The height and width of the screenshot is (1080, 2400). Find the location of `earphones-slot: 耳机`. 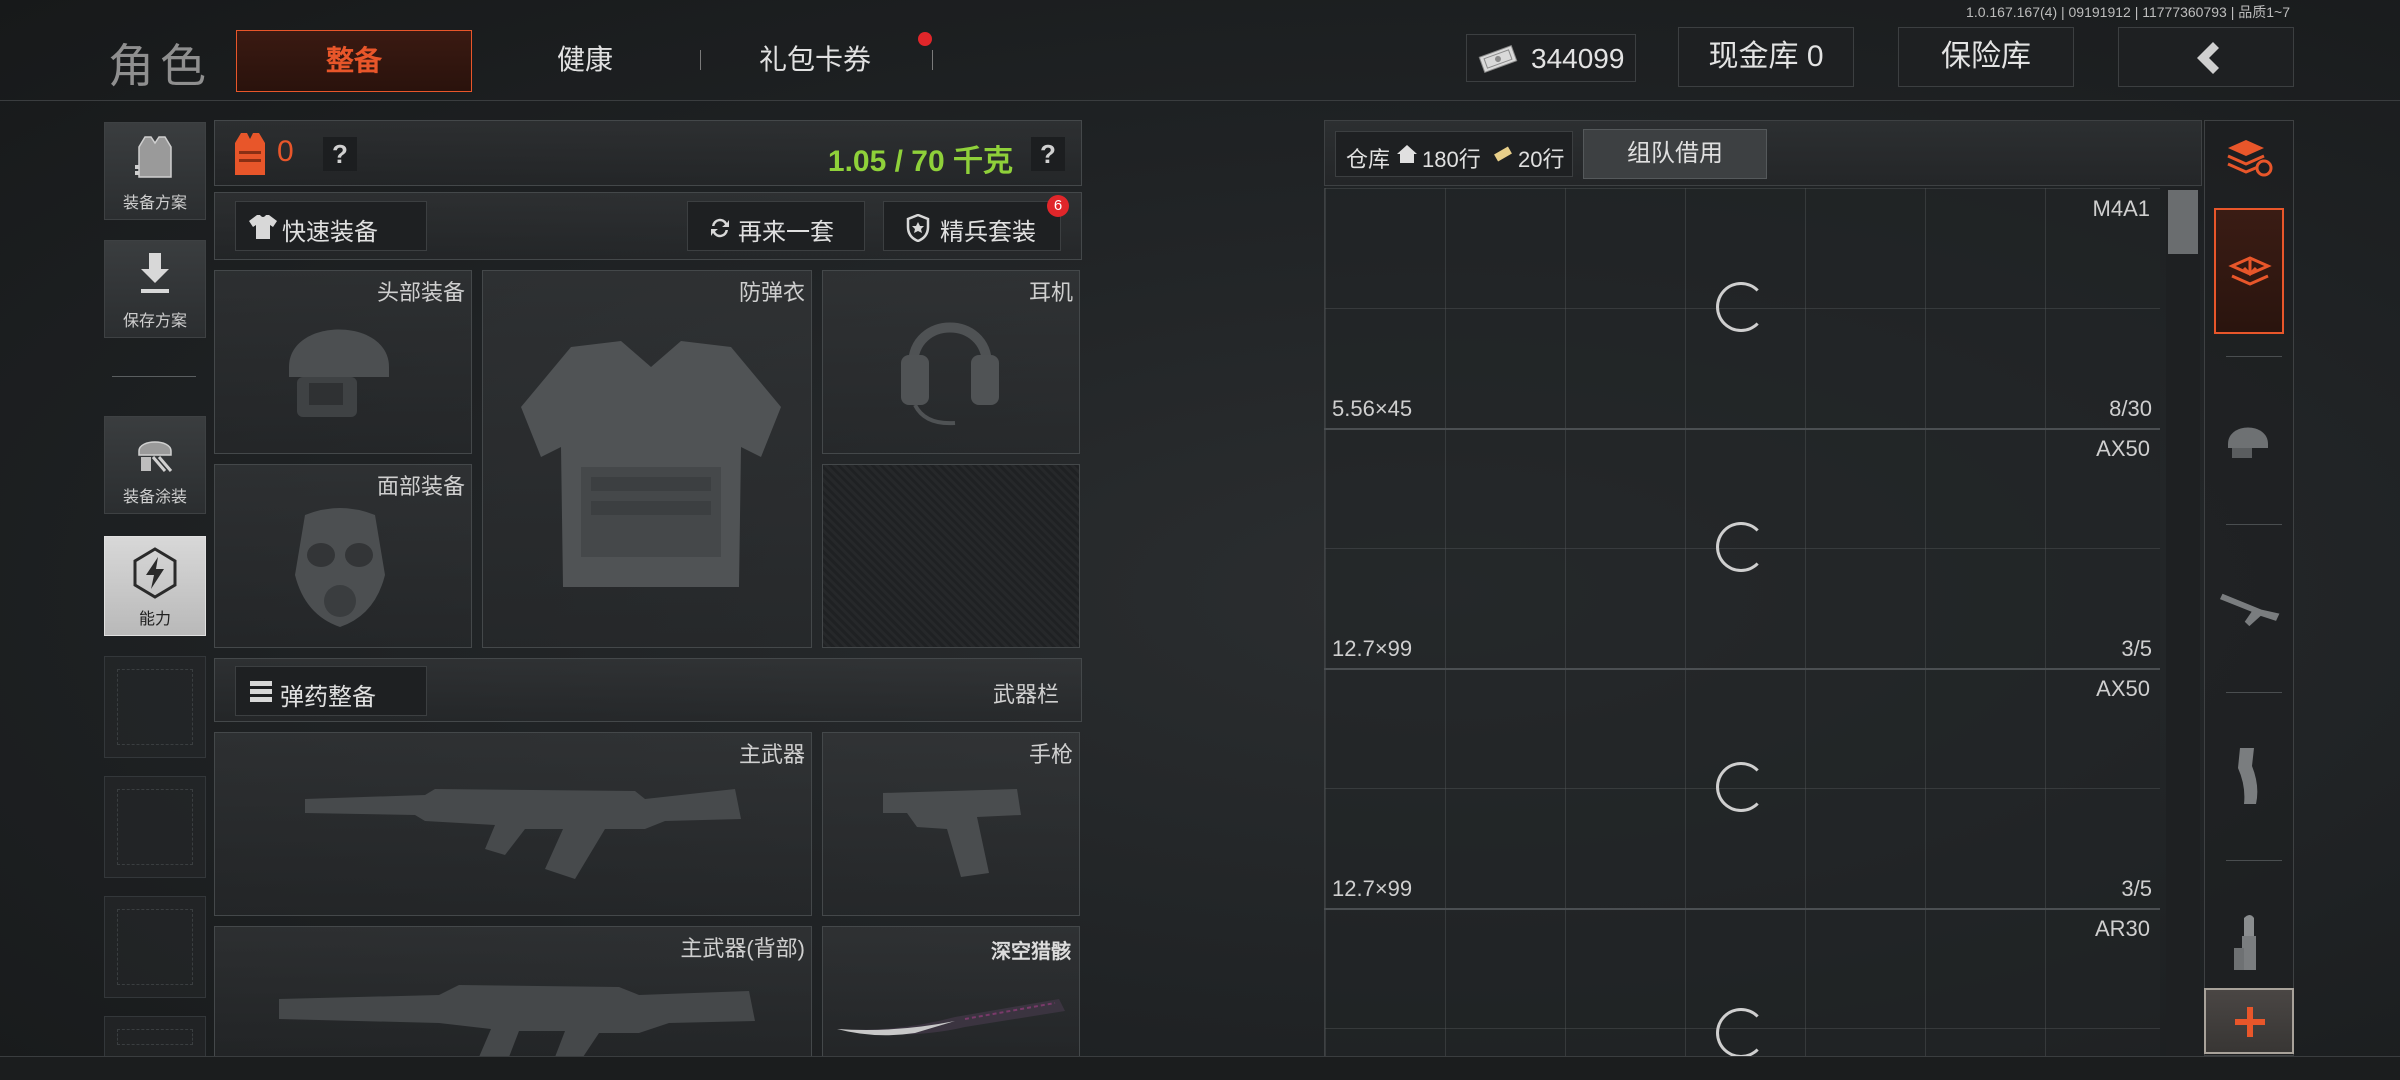

earphones-slot: 耳机 is located at coordinates (951, 362).